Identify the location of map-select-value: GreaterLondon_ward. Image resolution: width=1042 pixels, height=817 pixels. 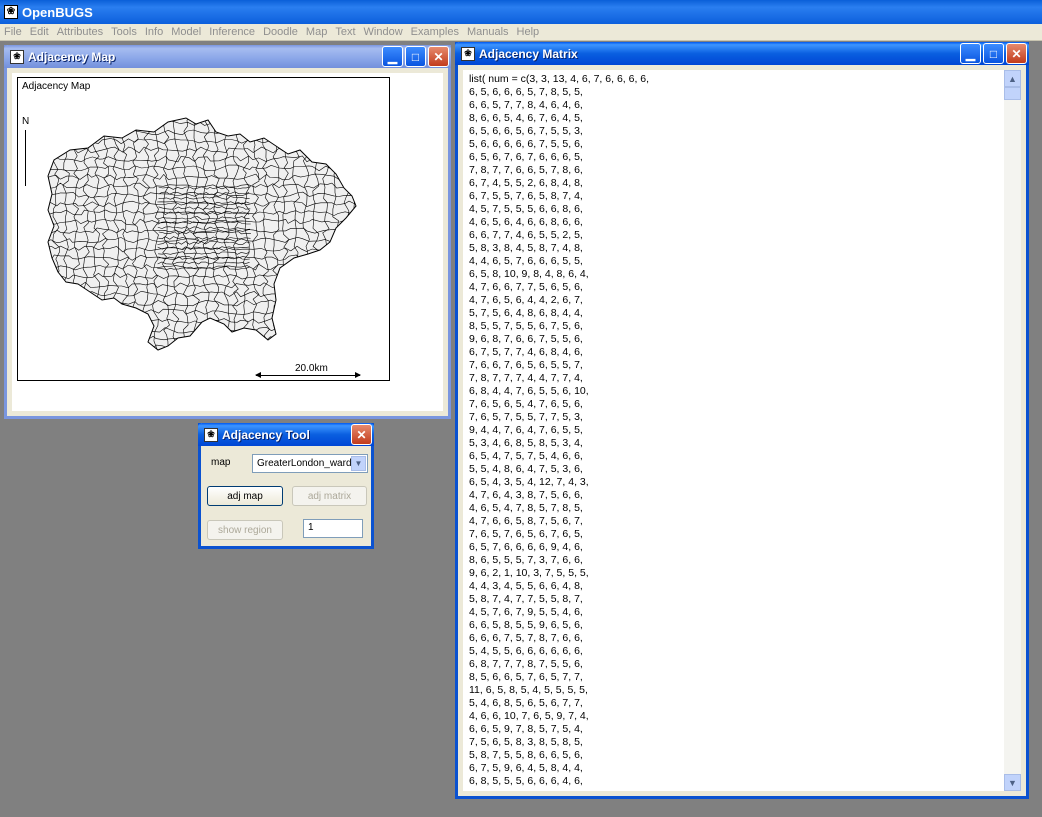
(304, 463).